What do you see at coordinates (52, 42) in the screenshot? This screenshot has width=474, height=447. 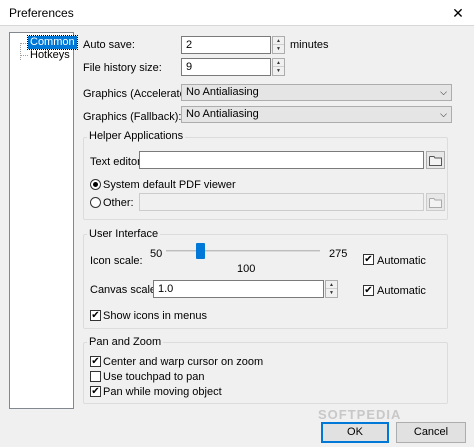 I see `tree-item-common: Common` at bounding box center [52, 42].